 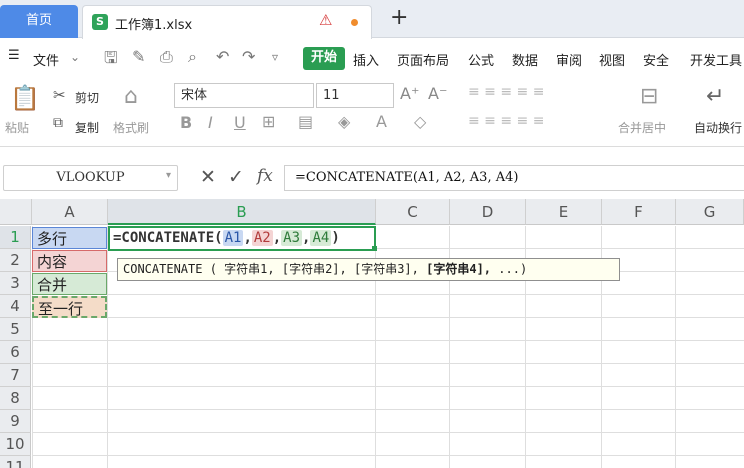 I want to click on tooltip-param: 字符串1,, so click(x=249, y=269).